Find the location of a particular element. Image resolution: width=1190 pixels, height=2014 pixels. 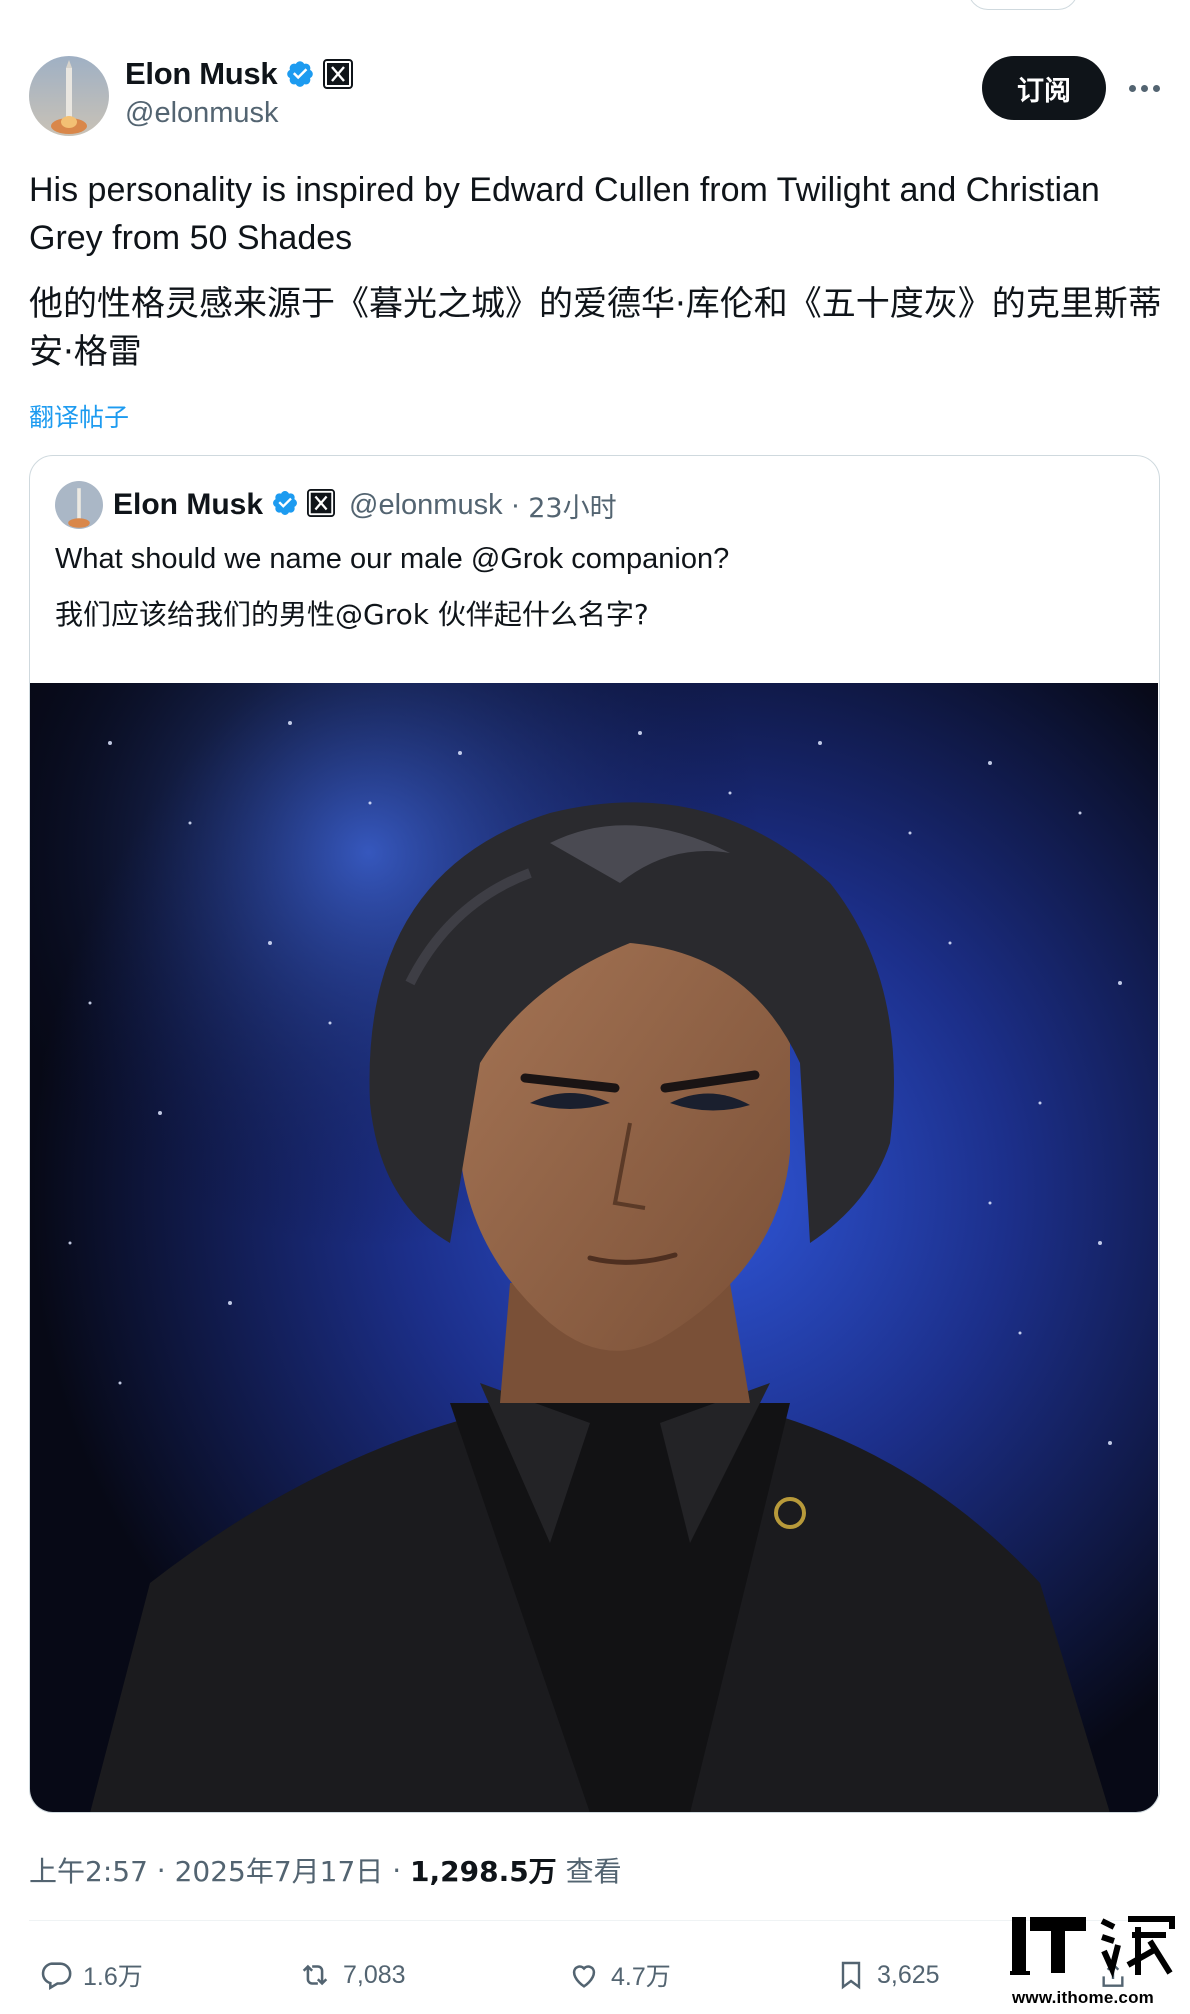

quoted-time: 23小时 is located at coordinates (572, 505).